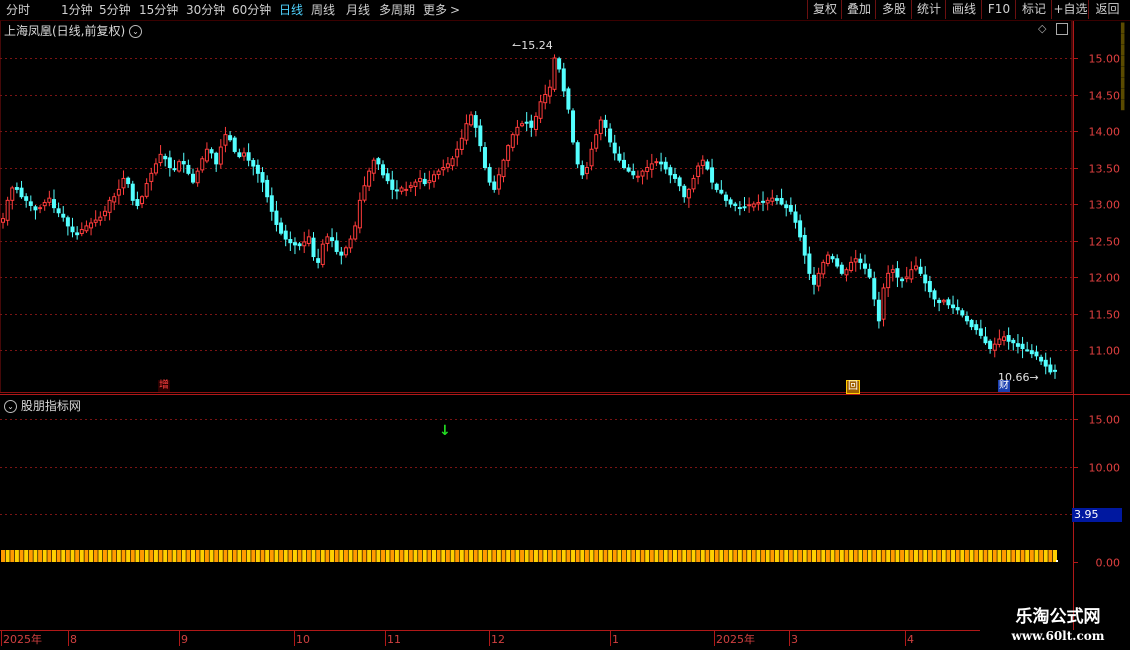  Describe the element at coordinates (532, 45) in the screenshot. I see `period-high-label: ↼15.24` at that location.